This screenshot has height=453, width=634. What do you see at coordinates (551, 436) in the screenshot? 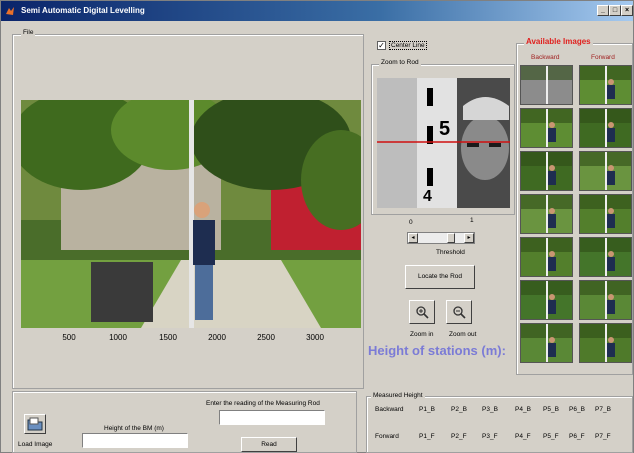
I see `forward-point-label: P5_F` at bounding box center [551, 436].